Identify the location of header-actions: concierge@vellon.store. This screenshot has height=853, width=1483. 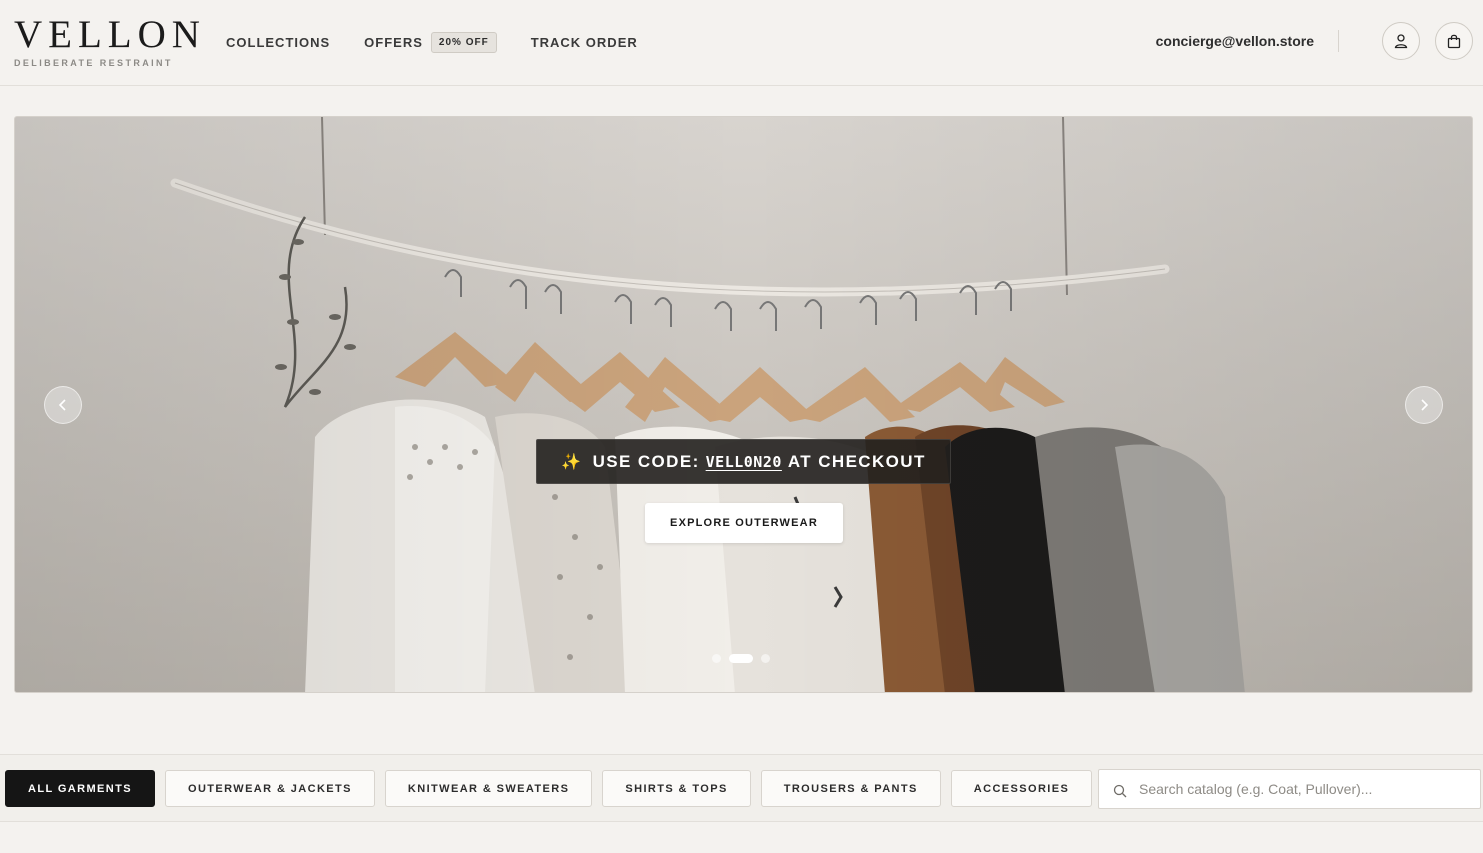
(1314, 41).